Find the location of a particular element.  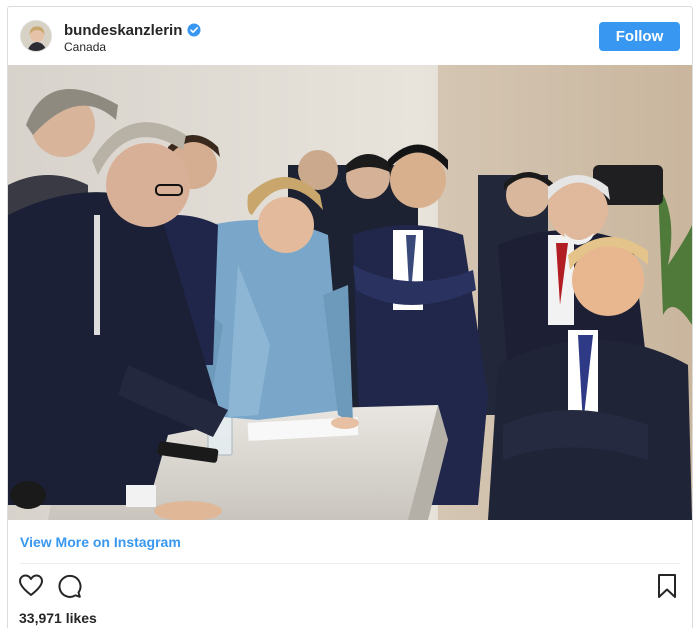

username-text: bundeskanzlerin is located at coordinates (123, 30).